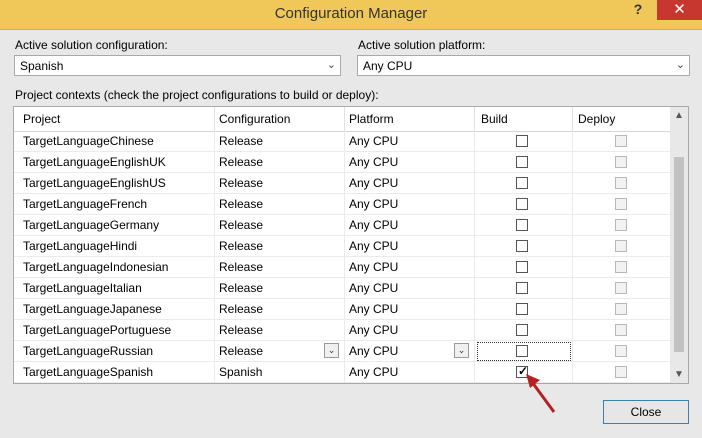 This screenshot has height=438, width=702. I want to click on table-row: TargetLanguagePortuguese Release Any CPU, so click(342, 330).